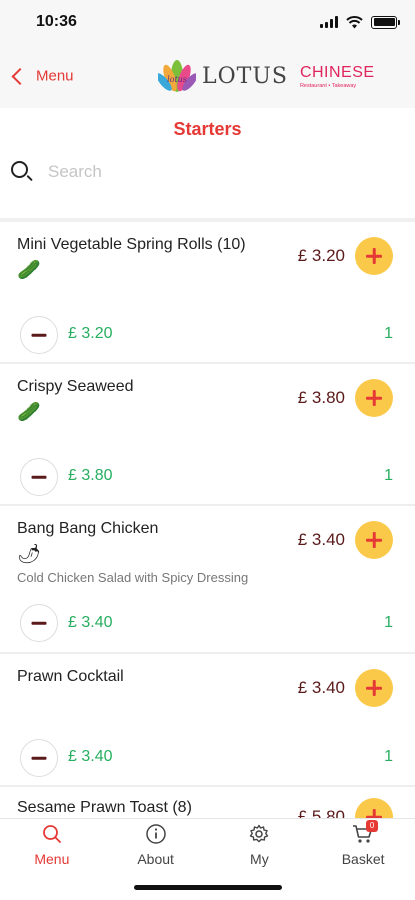  What do you see at coordinates (207, 887) in the screenshot?
I see `home-indicator` at bounding box center [207, 887].